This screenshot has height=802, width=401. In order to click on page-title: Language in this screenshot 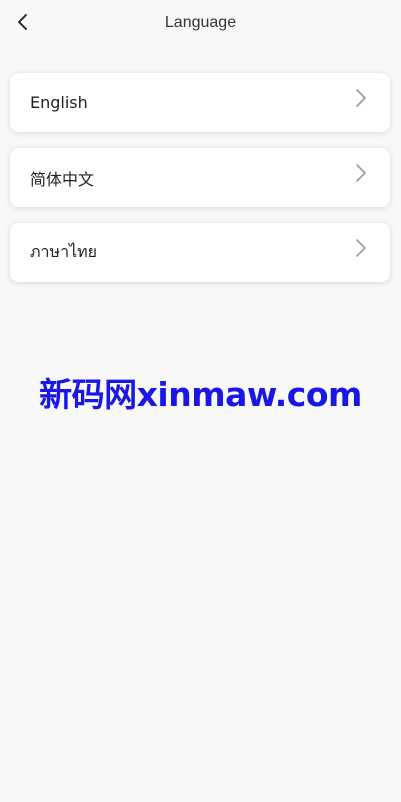, I will do `click(200, 22)`.